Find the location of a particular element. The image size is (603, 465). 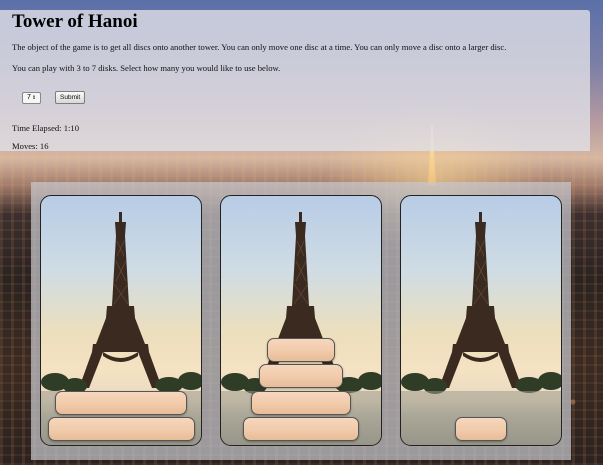

submit-button: Submit is located at coordinates (70, 97).